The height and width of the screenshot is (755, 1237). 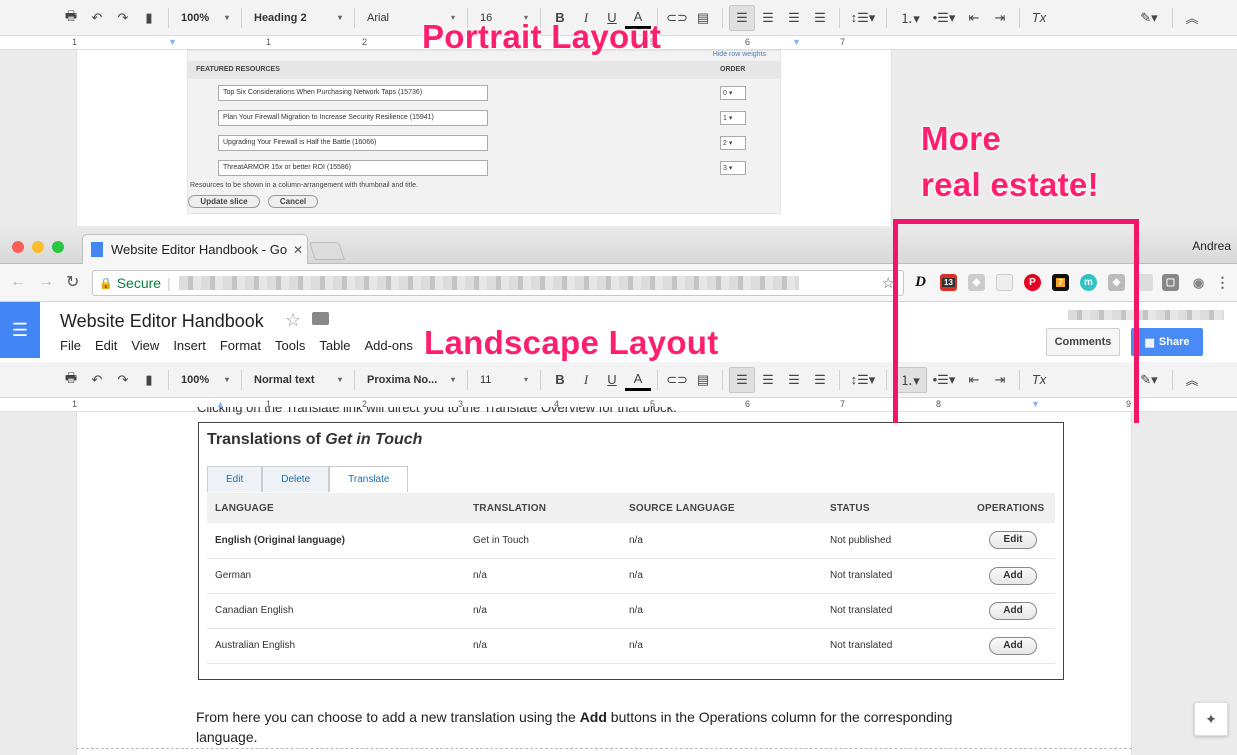 I want to click on table-header: FEATURED RESOURCES ORDER, so click(x=484, y=70).